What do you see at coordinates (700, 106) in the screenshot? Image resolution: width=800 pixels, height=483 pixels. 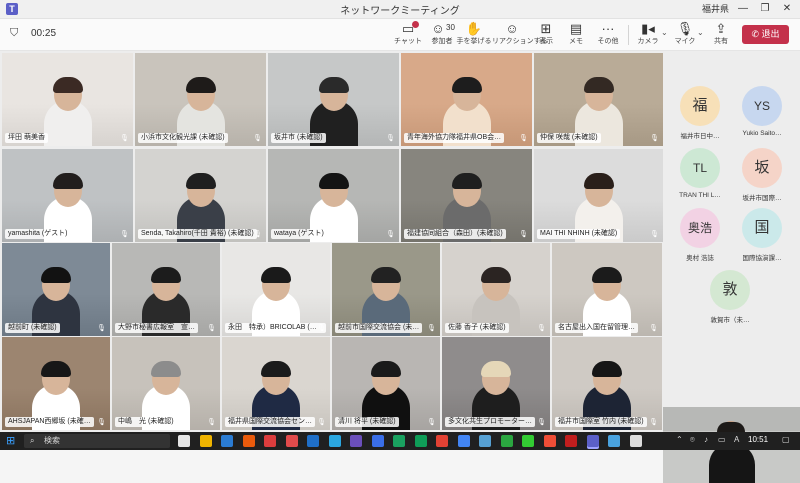 I see `participant-avatar: 福` at bounding box center [700, 106].